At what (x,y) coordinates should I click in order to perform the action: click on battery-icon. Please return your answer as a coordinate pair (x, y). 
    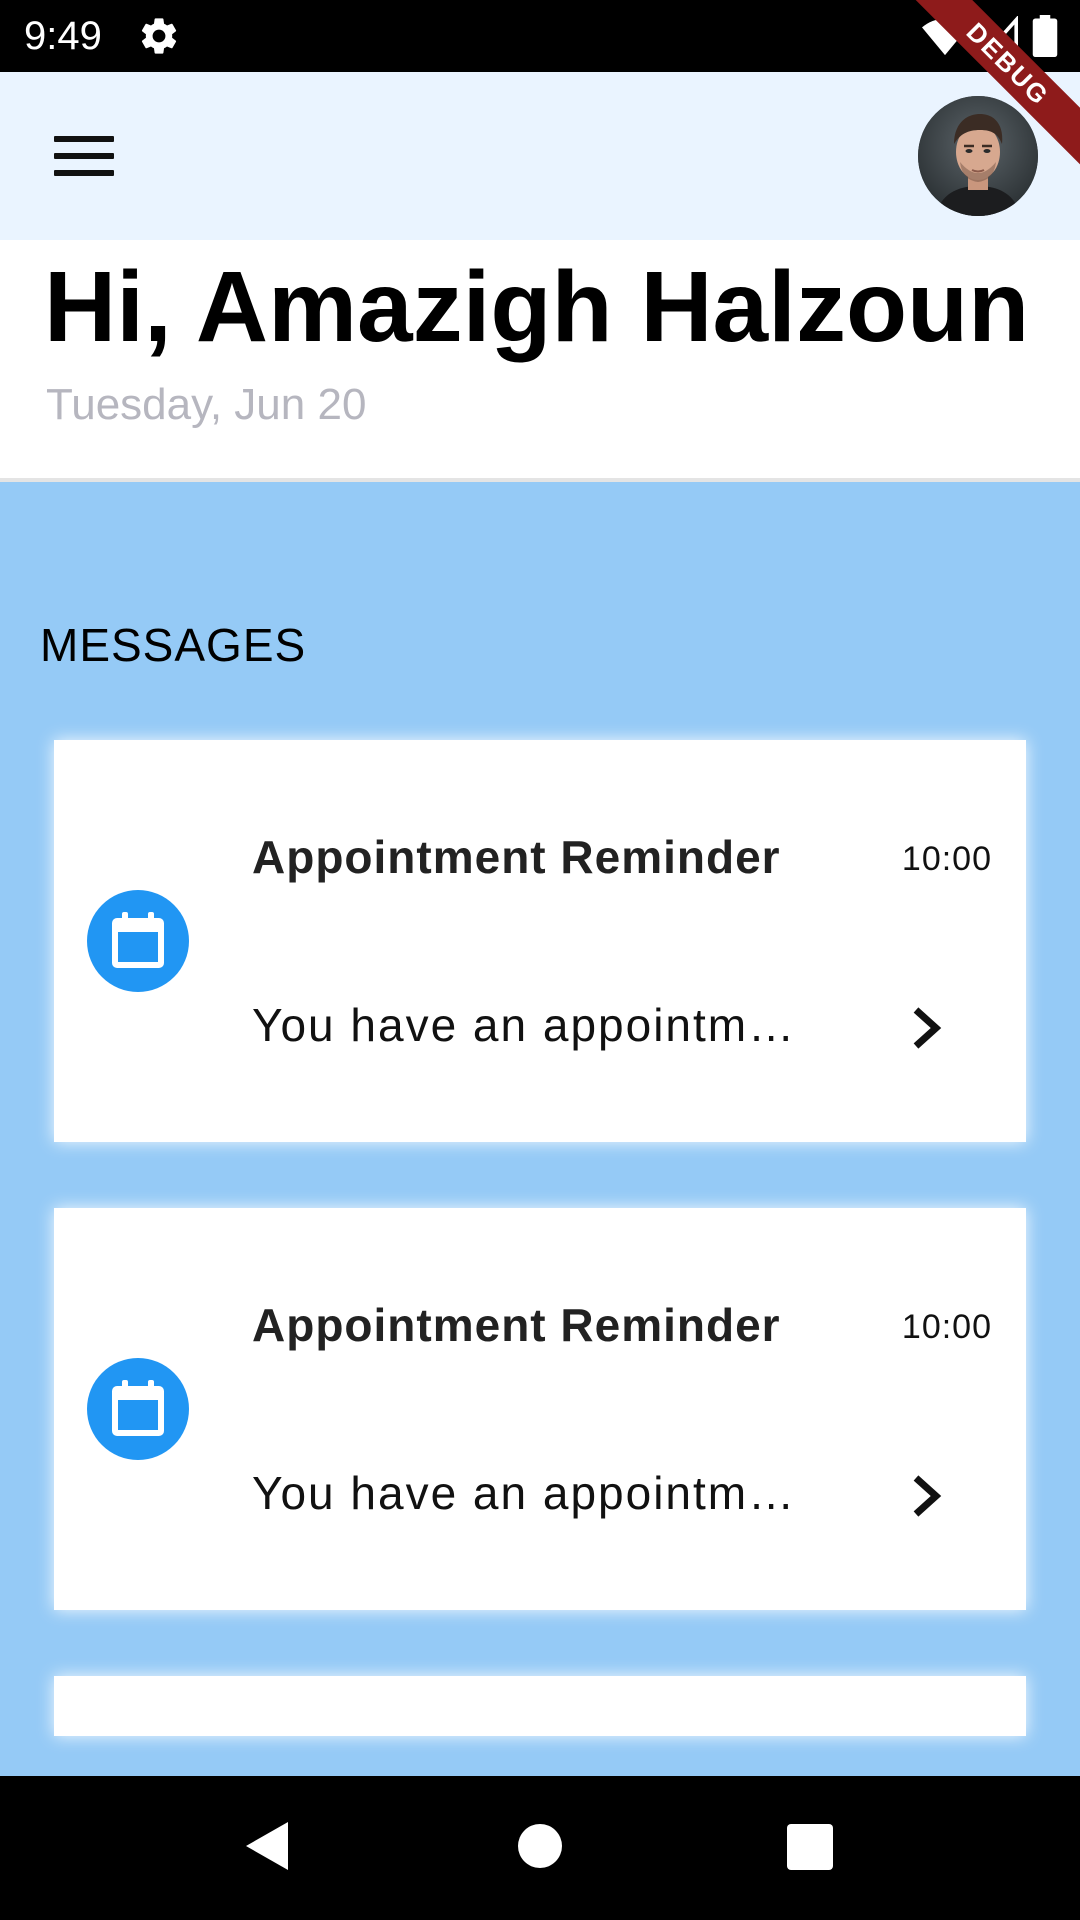
    Looking at the image, I should click on (1045, 36).